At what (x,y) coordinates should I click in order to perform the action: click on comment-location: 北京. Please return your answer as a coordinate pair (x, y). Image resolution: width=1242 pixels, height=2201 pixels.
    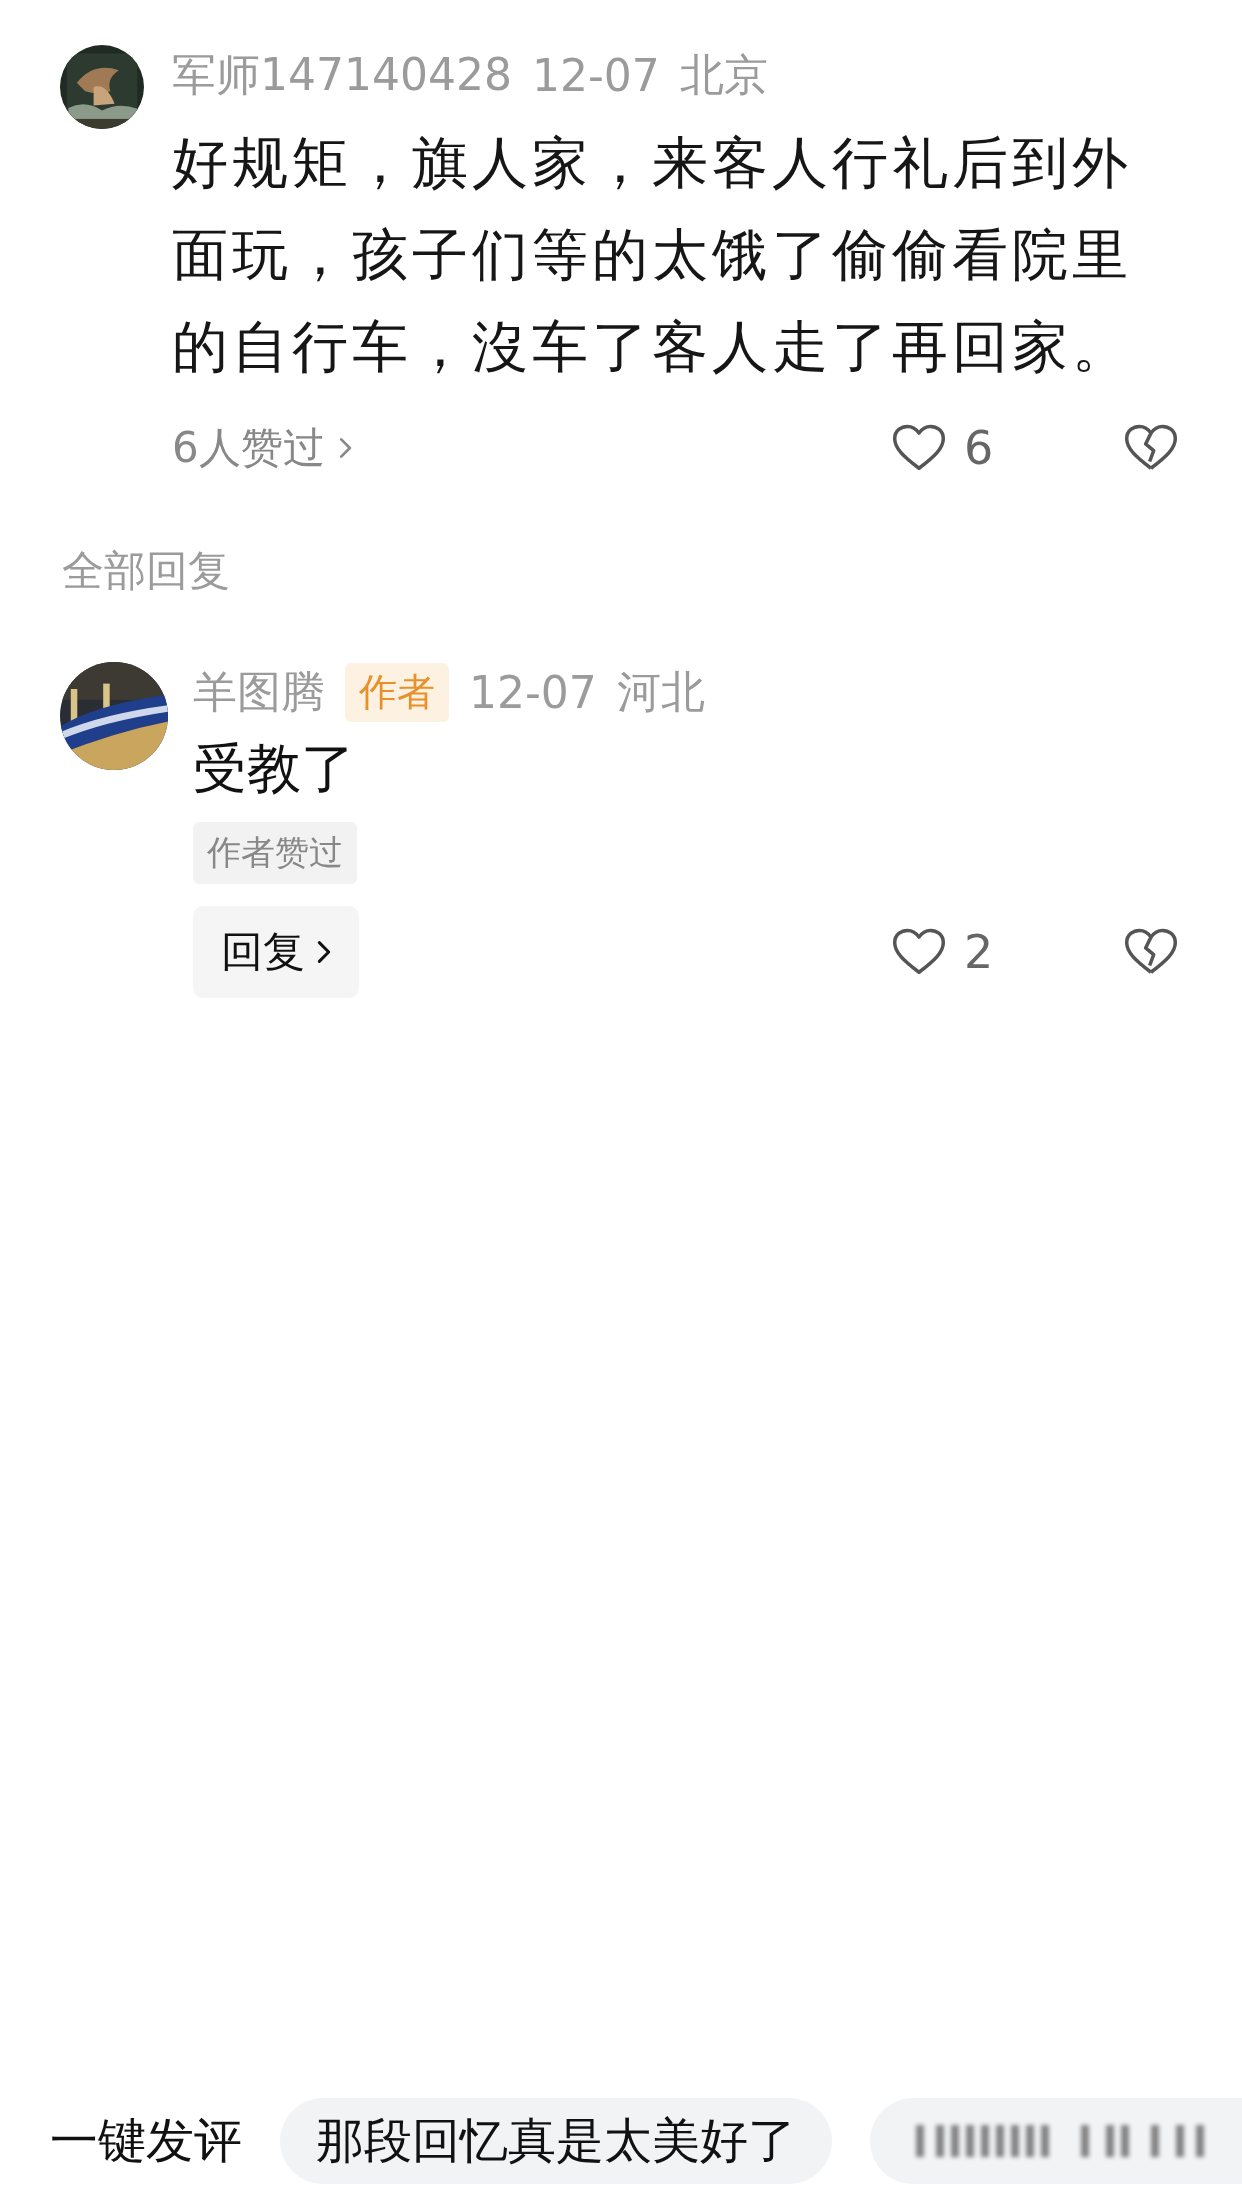
    Looking at the image, I should click on (723, 74).